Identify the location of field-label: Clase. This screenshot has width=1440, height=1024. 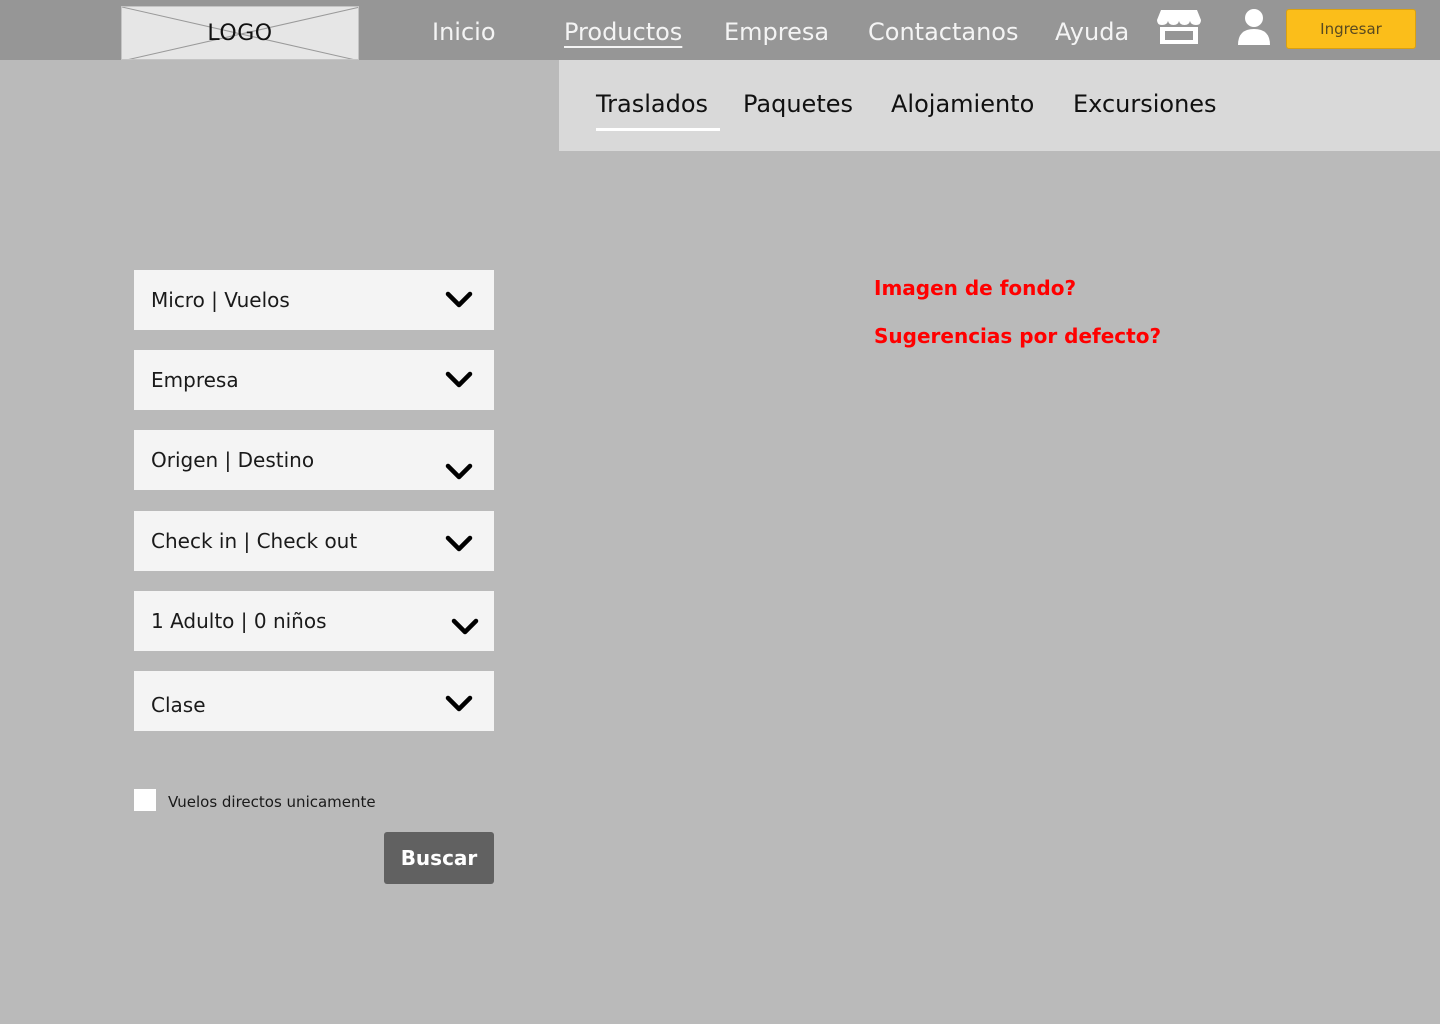
(178, 705).